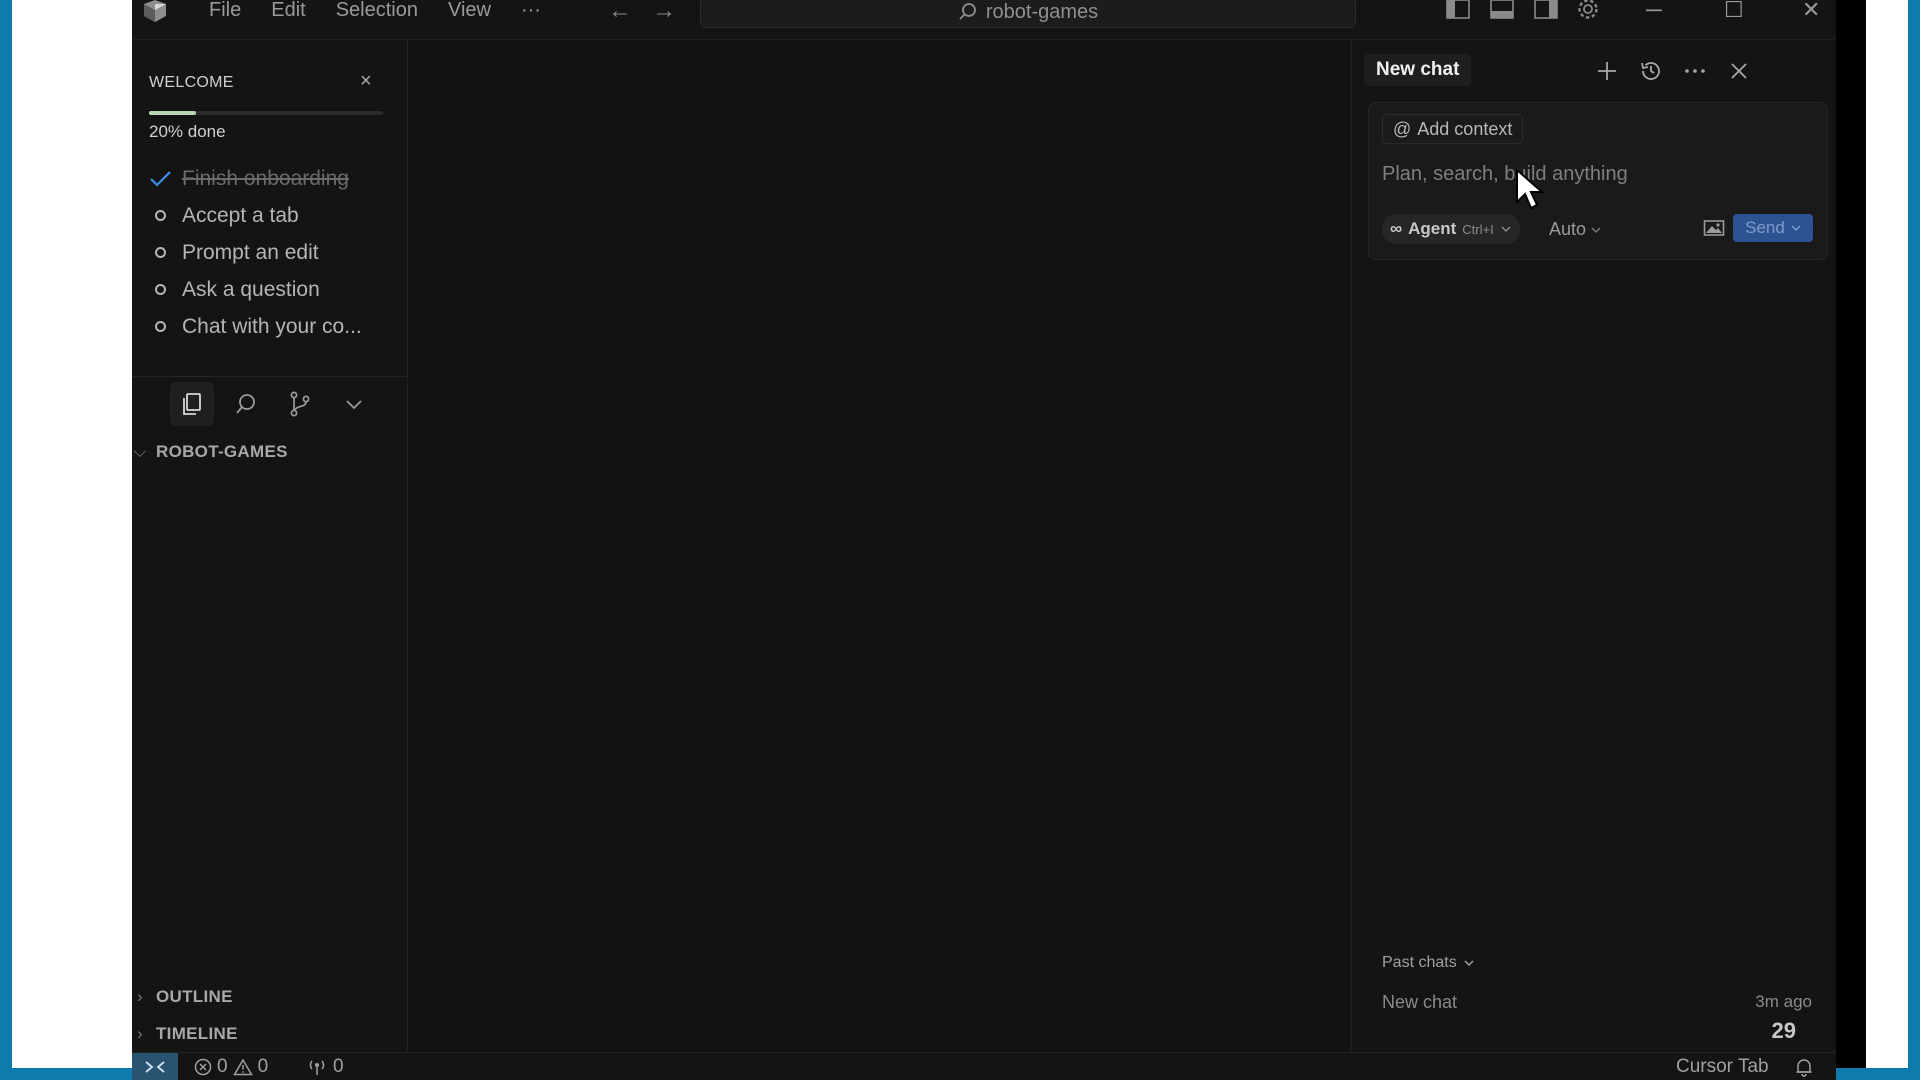 The image size is (1920, 1080). Describe the element at coordinates (265, 178) in the screenshot. I see `onboarding-item-label: Finish onboarding` at that location.